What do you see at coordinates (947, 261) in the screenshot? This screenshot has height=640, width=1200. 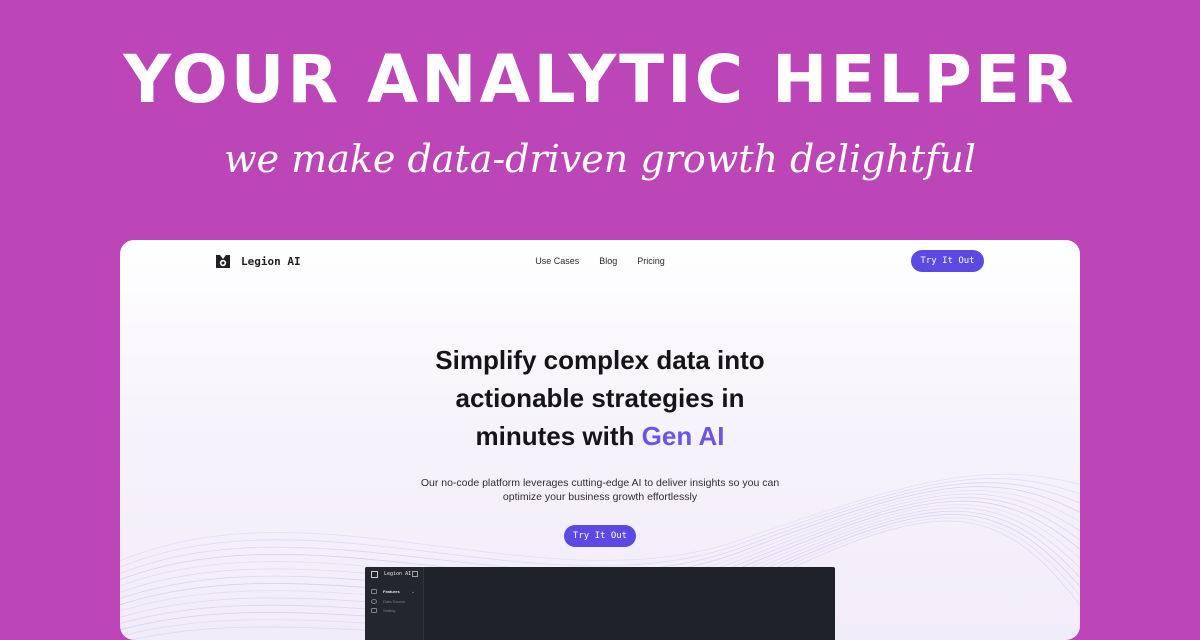 I see `nav-try-it-out-button: Try It Out` at bounding box center [947, 261].